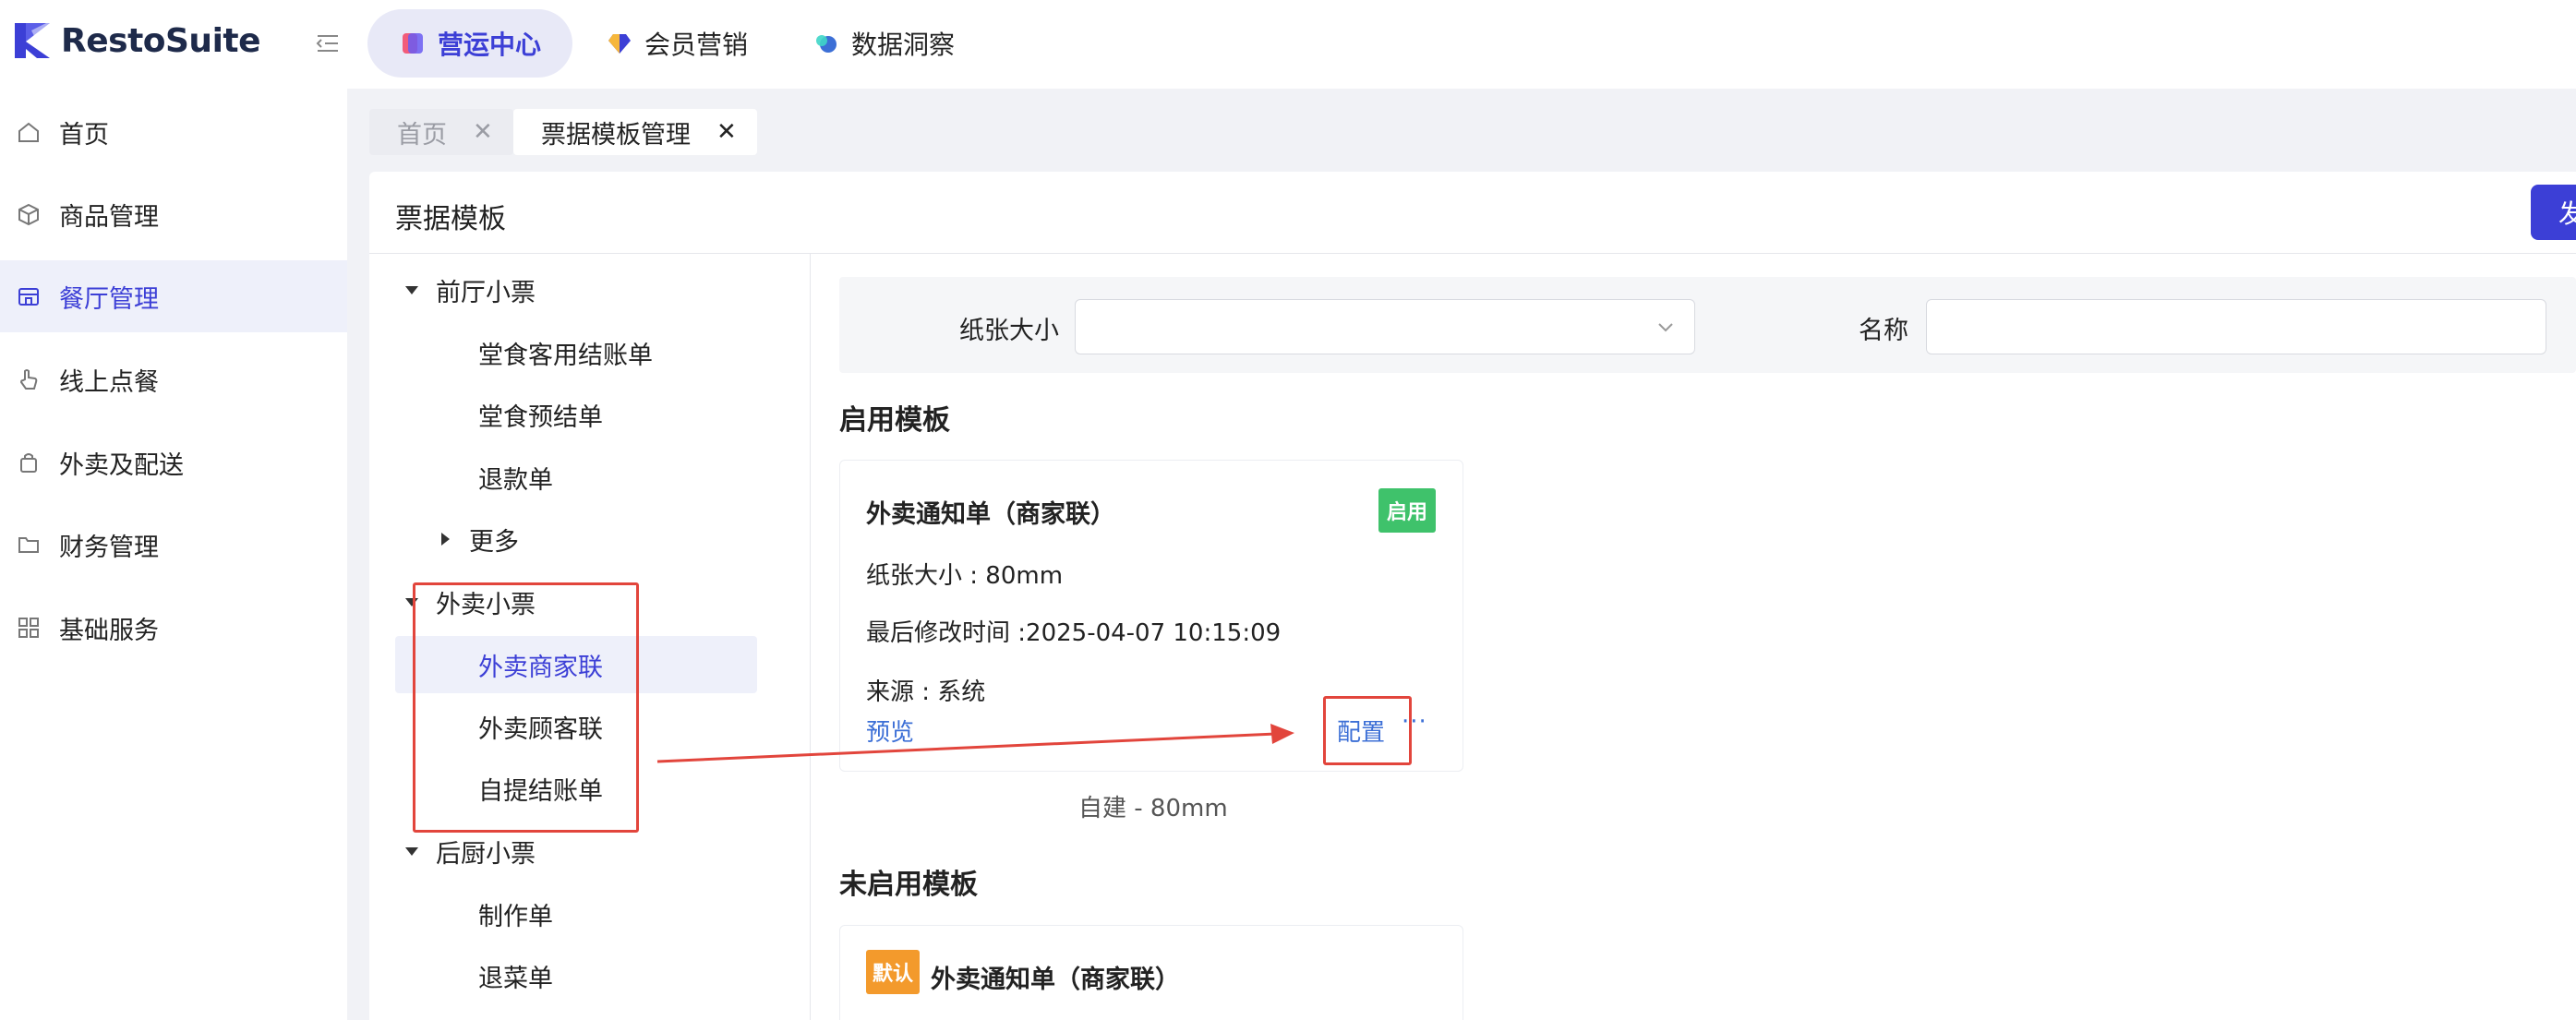 The height and width of the screenshot is (1020, 2576). I want to click on template-card-disabled: 默认 外卖通知单（商家联）, so click(1151, 972).